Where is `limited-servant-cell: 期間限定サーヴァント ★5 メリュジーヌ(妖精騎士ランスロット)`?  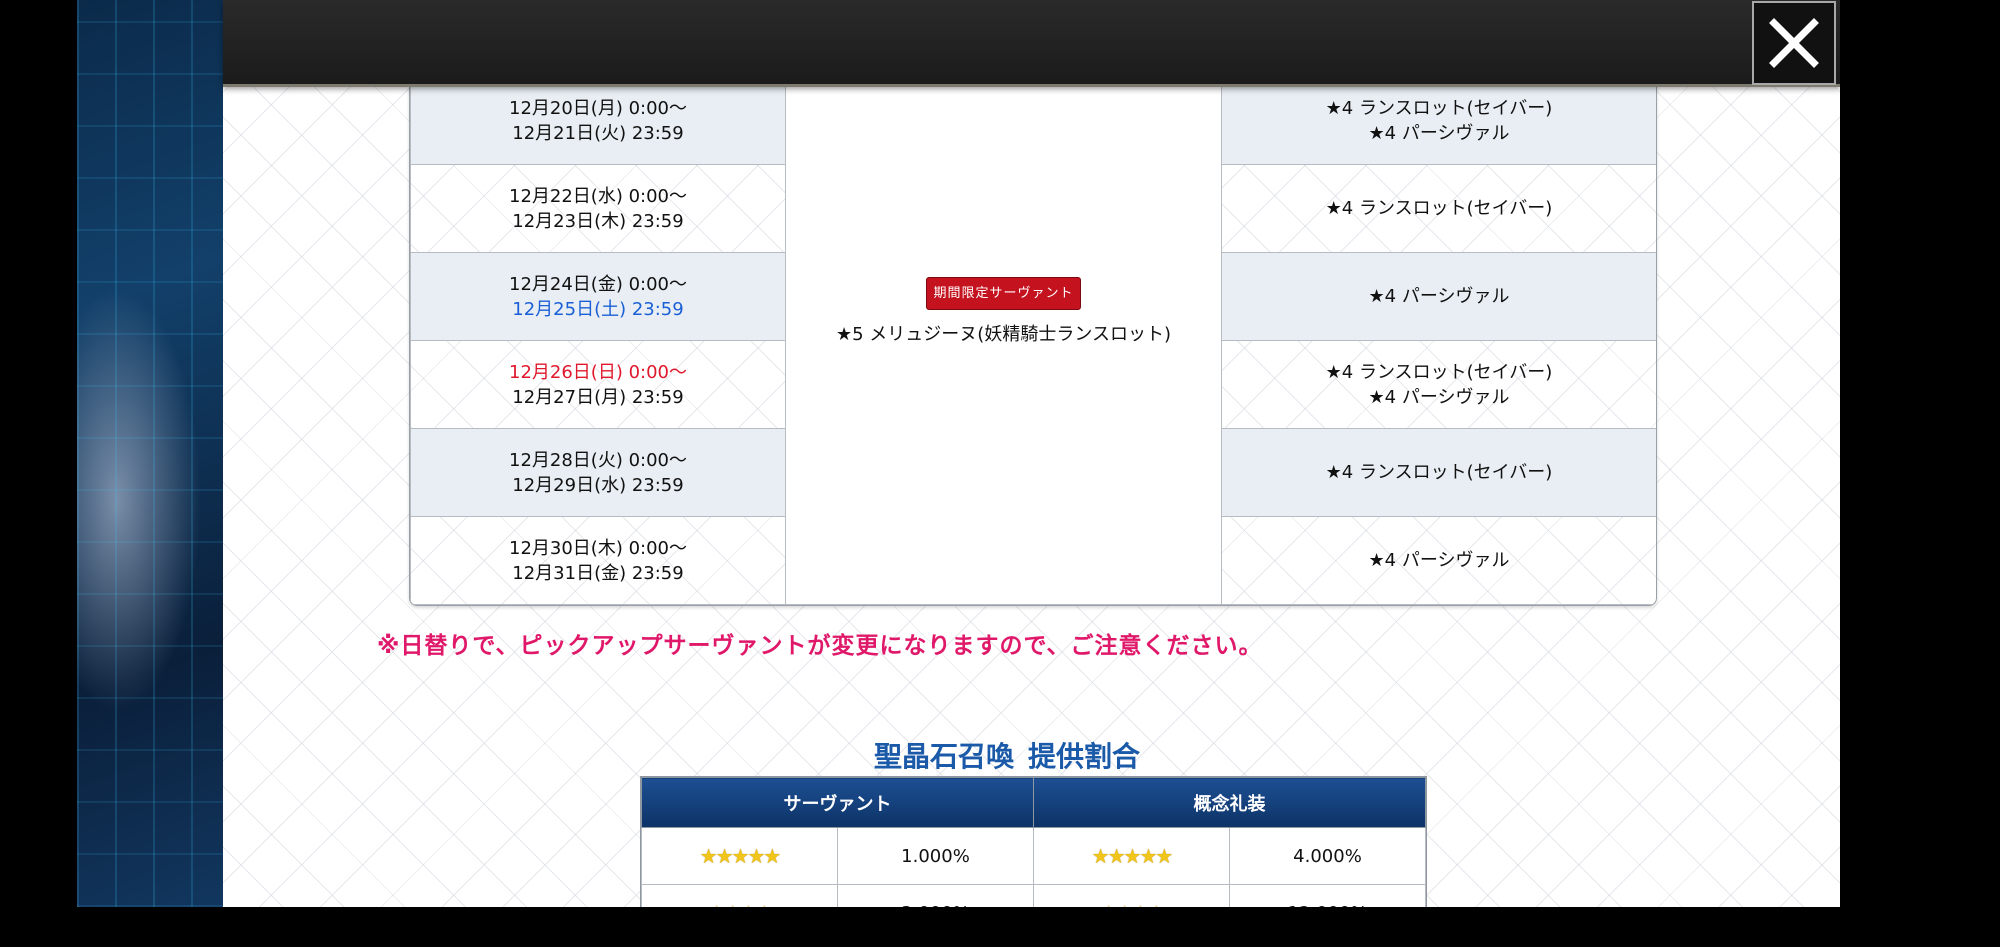
limited-servant-cell: 期間限定サーヴァント ★5 メリュジーヌ(妖精騎士ランスロット) is located at coordinates (1003, 331).